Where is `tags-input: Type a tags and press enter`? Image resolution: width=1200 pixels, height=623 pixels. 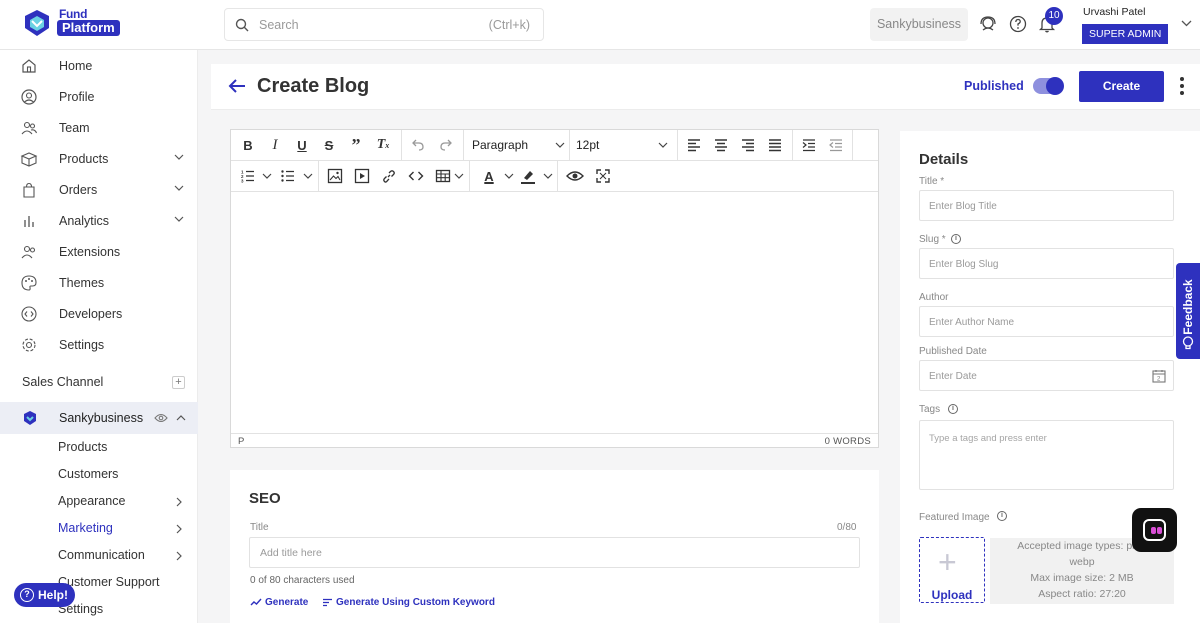 tags-input: Type a tags and press enter is located at coordinates (1046, 455).